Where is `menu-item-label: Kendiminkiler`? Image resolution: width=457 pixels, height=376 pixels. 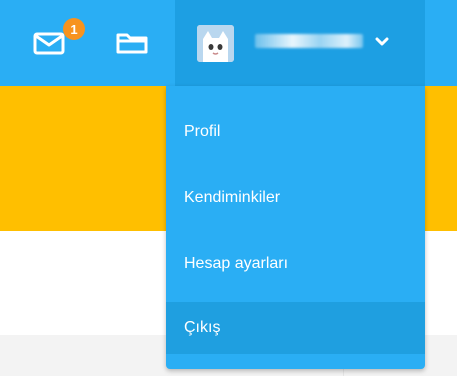
menu-item-label: Kendiminkiler is located at coordinates (232, 197).